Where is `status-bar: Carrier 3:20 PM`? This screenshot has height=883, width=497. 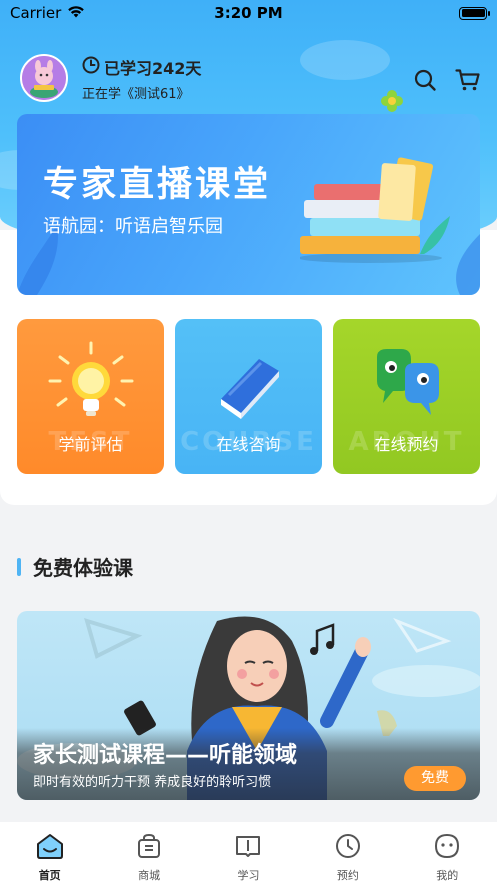
status-bar: Carrier 3:20 PM is located at coordinates (248, 13).